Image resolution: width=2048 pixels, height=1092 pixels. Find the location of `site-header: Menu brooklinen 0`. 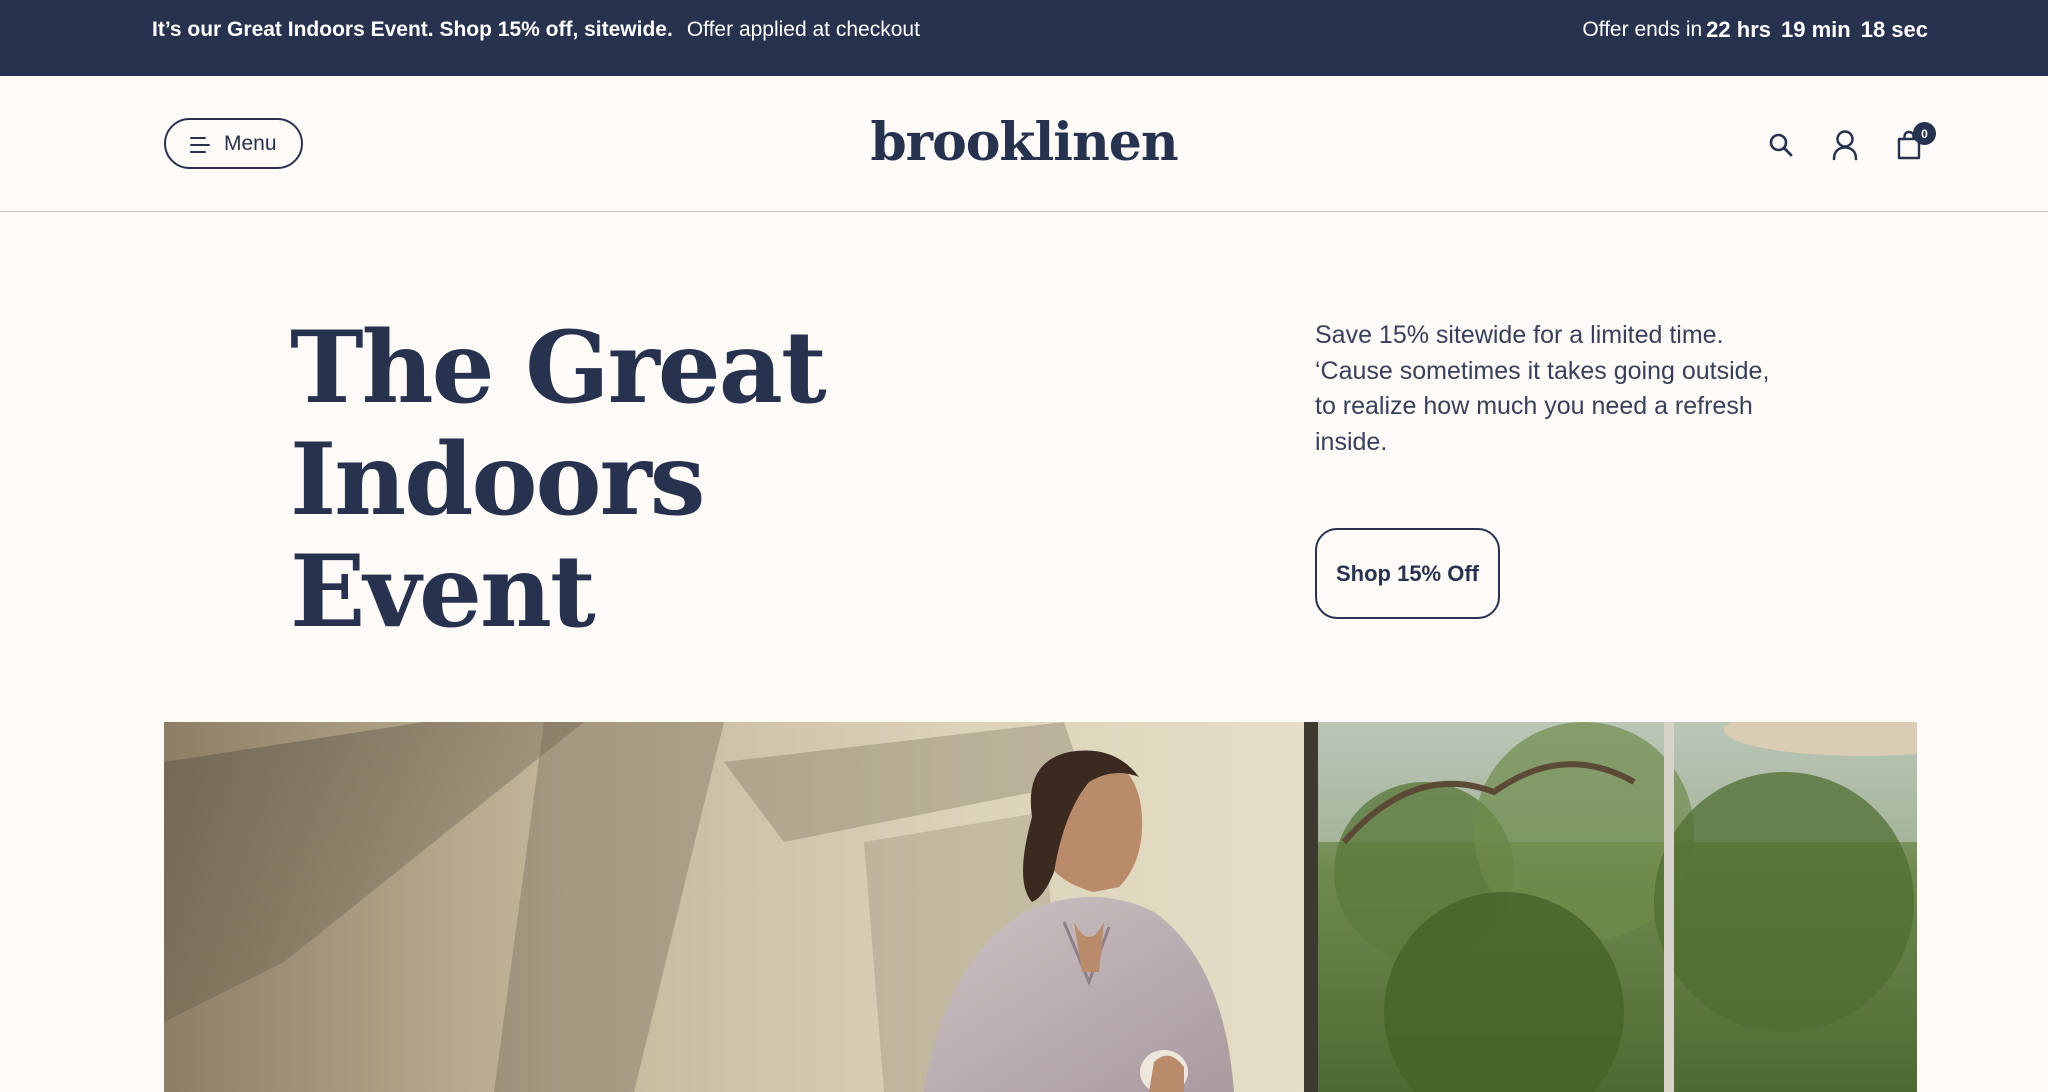

site-header: Menu brooklinen 0 is located at coordinates (1024, 144).